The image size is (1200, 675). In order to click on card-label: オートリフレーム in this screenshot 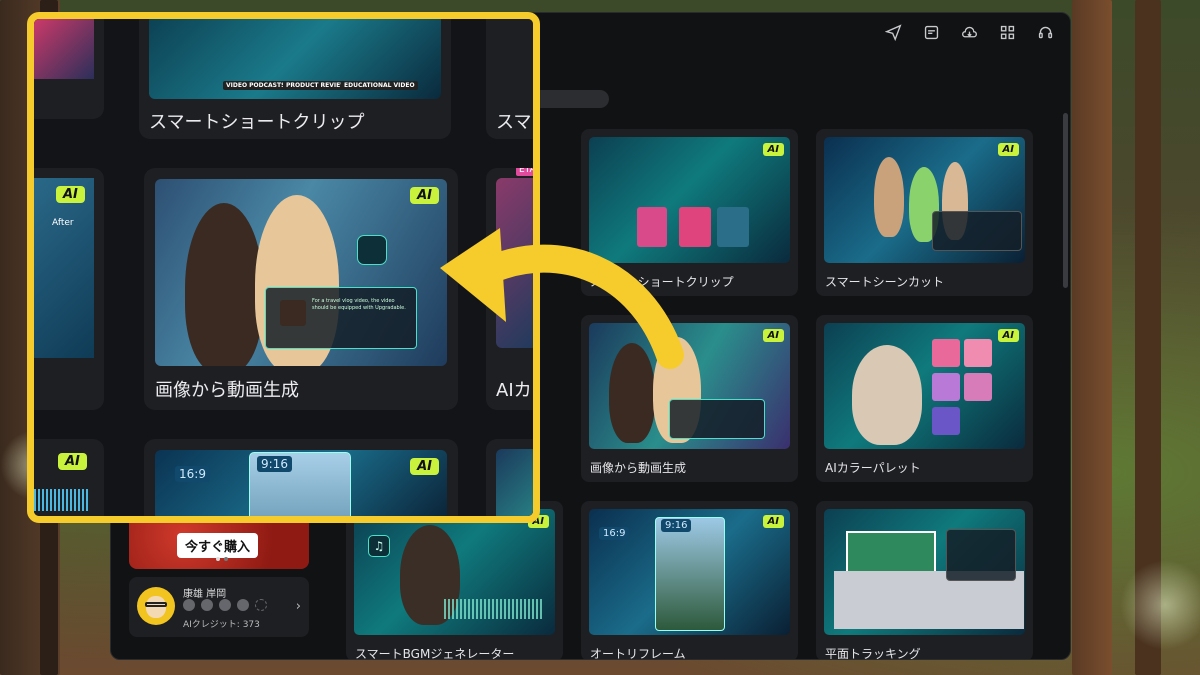, I will do `click(638, 653)`.